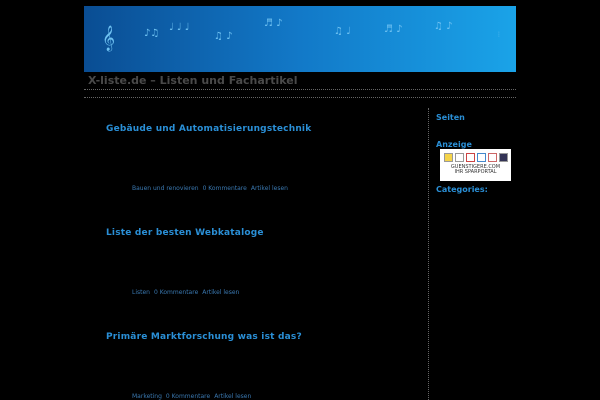 This screenshot has height=400, width=600. What do you see at coordinates (450, 117) in the screenshot?
I see `sidebar-heading-pages: Seiten` at bounding box center [450, 117].